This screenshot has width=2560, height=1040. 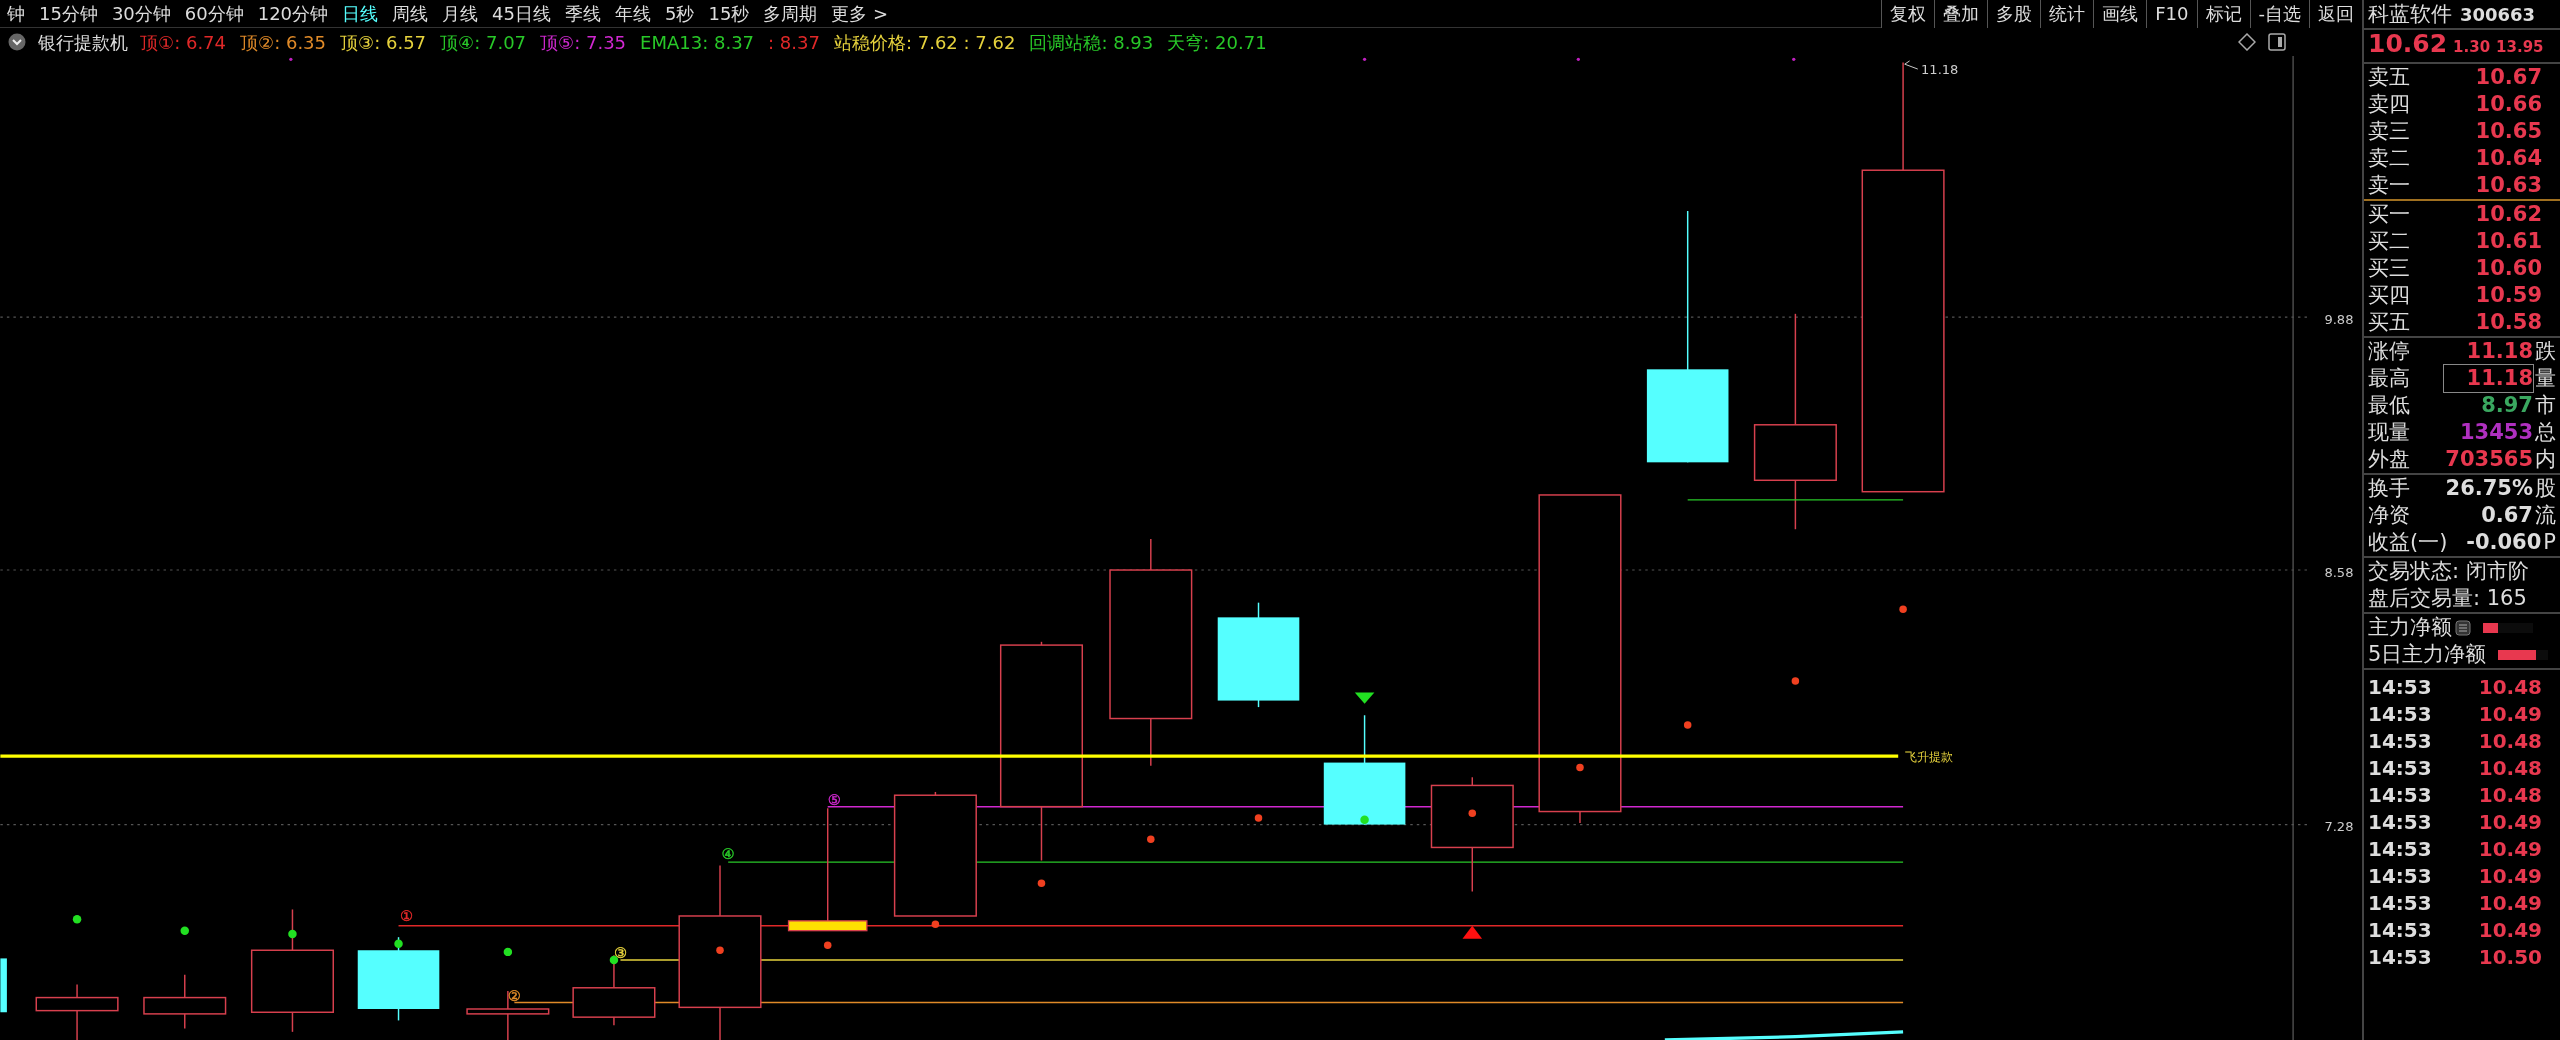 I want to click on period-tab: 多周期, so click(x=790, y=13).